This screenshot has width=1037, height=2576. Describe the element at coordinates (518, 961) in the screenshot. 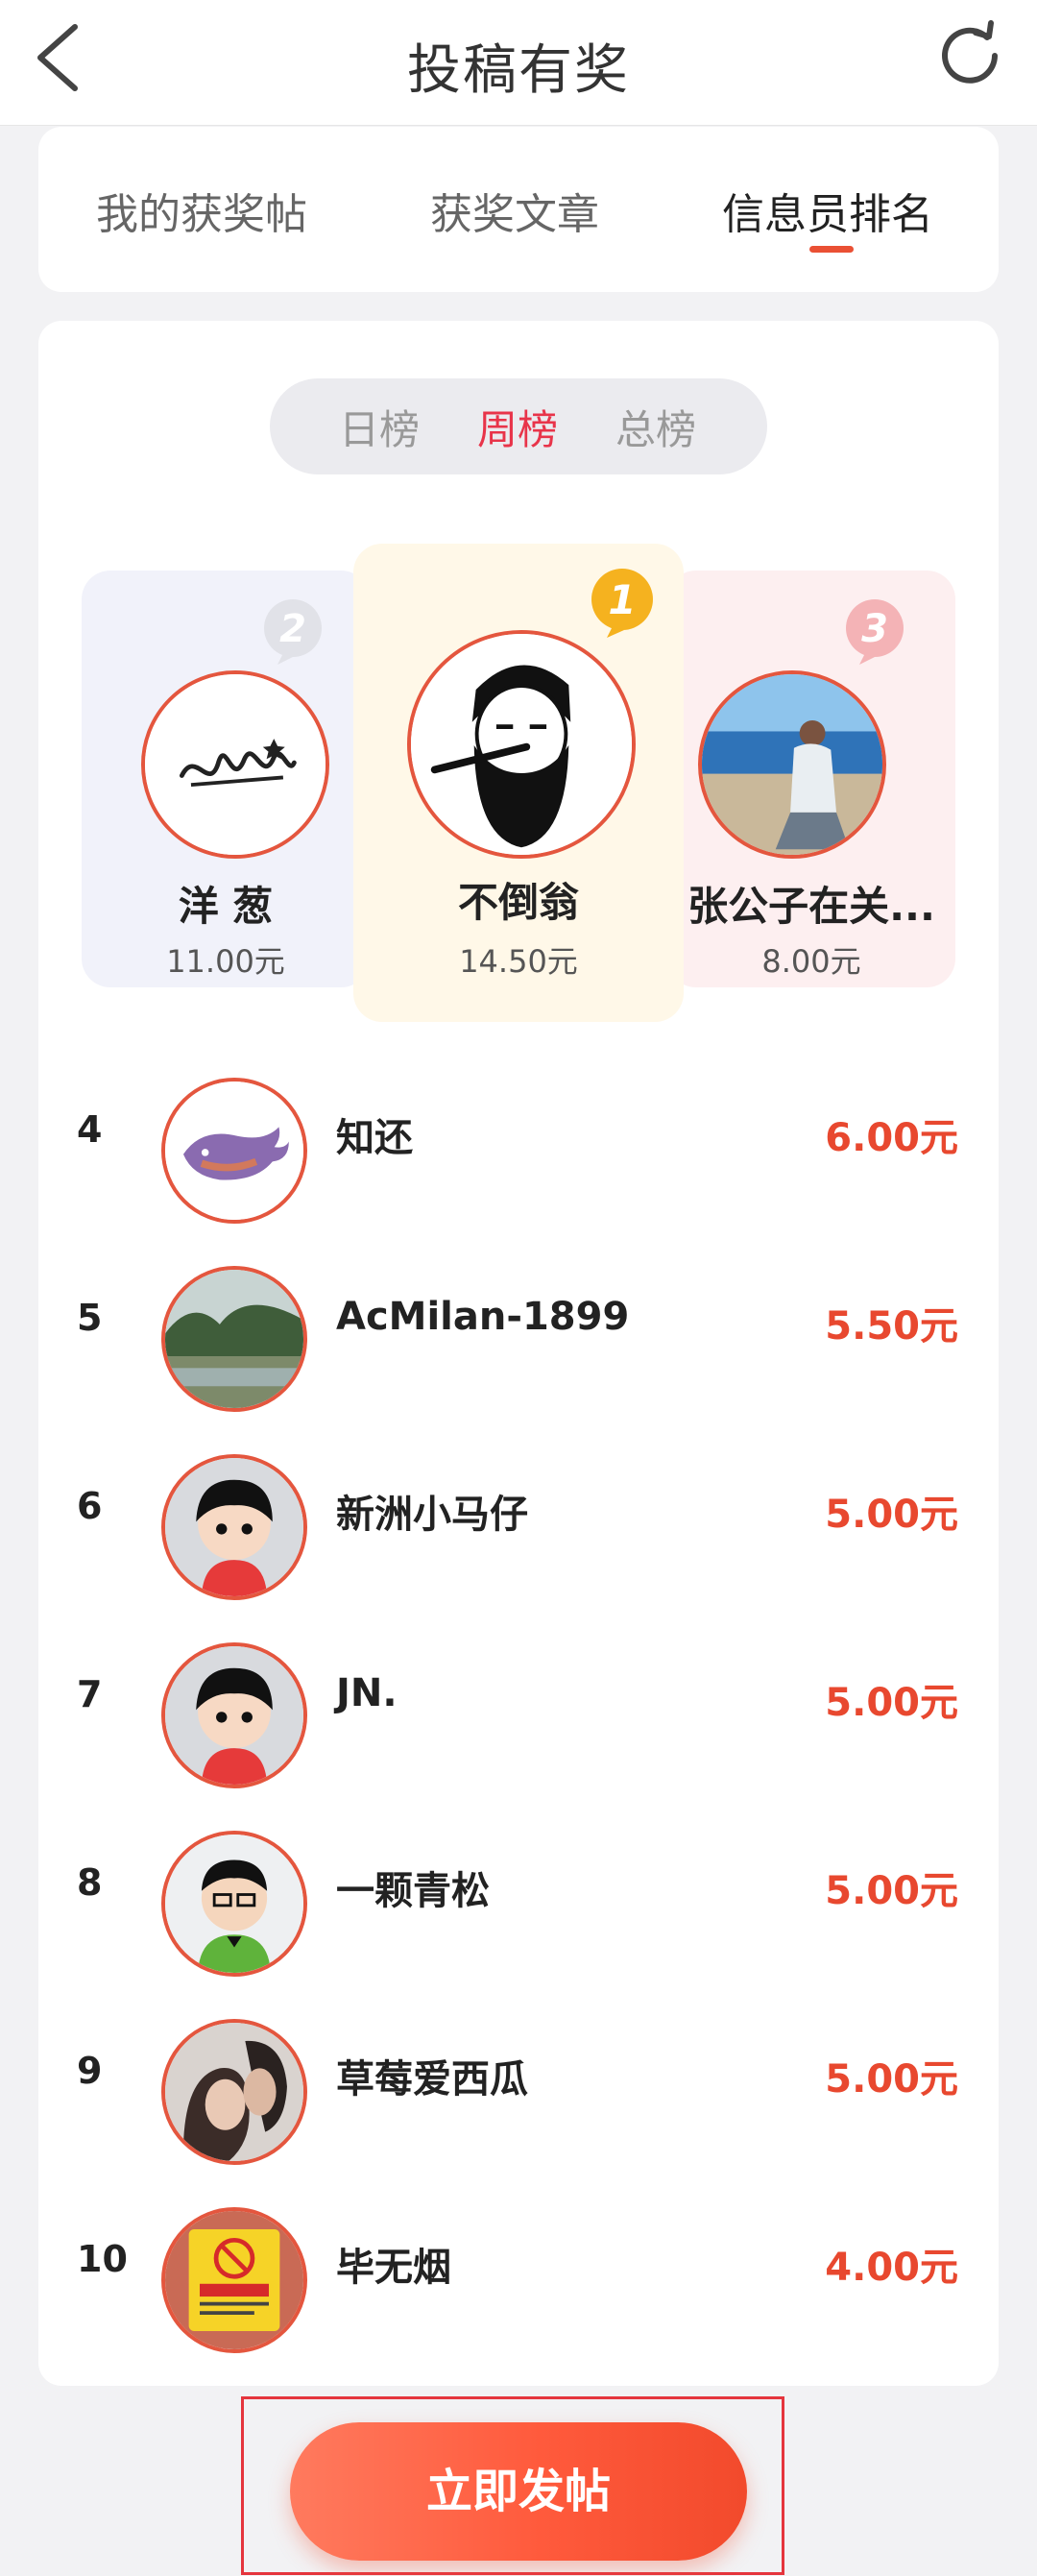

I see `podium-amount: 14.50元` at that location.